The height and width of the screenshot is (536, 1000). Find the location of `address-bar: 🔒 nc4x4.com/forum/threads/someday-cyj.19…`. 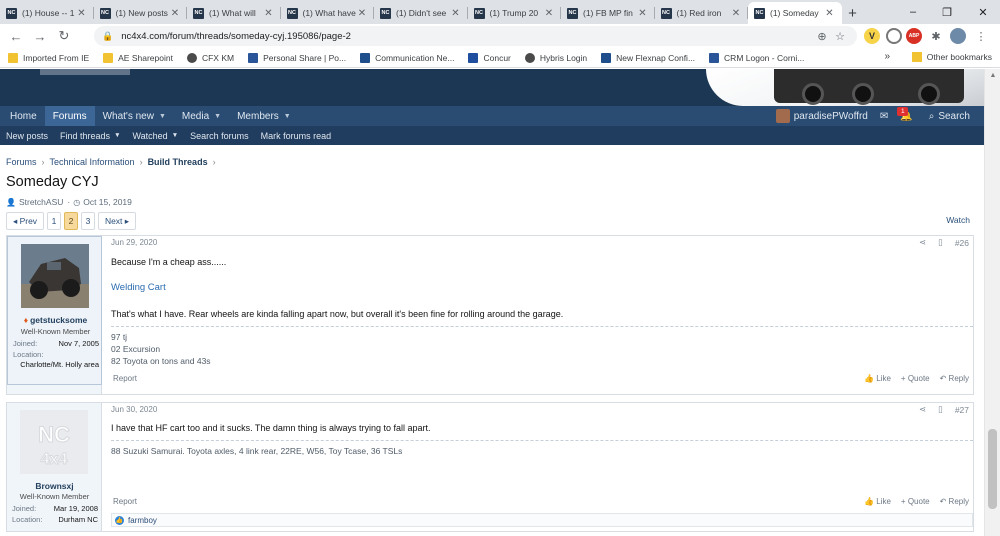

address-bar: 🔒 nc4x4.com/forum/threads/someday-cyj.19… is located at coordinates (475, 36).